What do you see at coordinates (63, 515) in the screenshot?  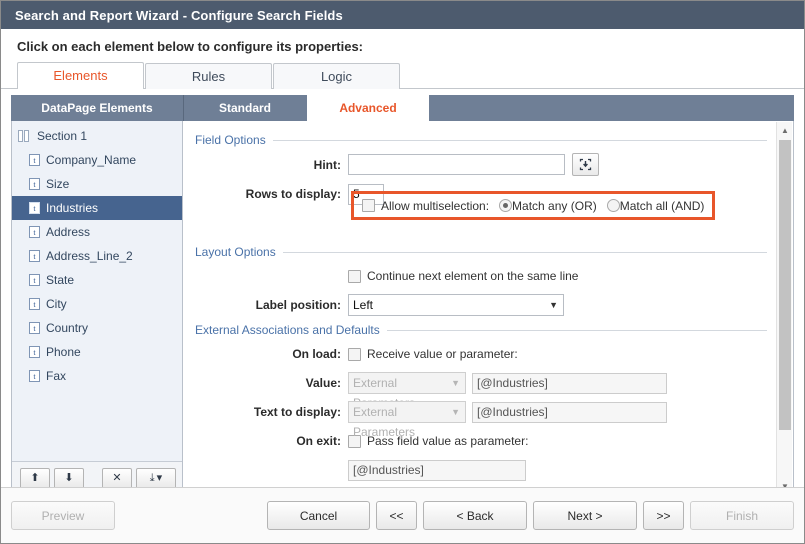 I see `preview-button: Preview` at bounding box center [63, 515].